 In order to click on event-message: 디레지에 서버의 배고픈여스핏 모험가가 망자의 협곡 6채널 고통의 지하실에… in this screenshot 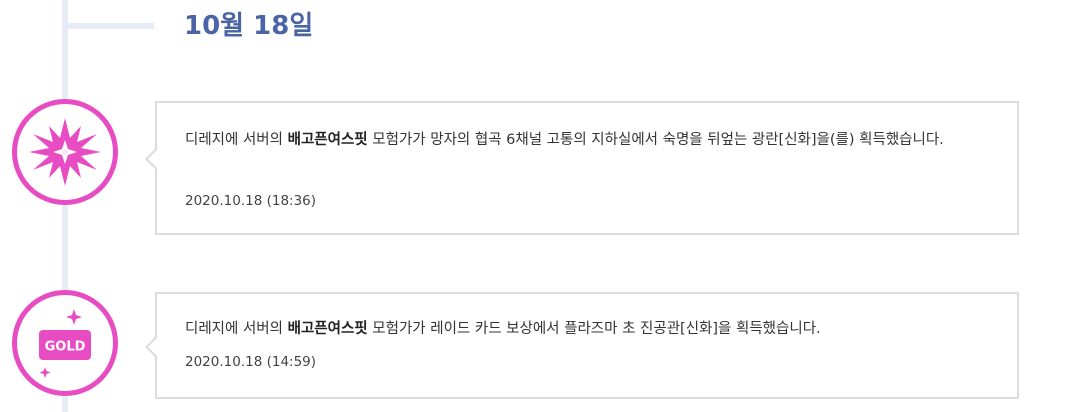, I will do `click(589, 140)`.